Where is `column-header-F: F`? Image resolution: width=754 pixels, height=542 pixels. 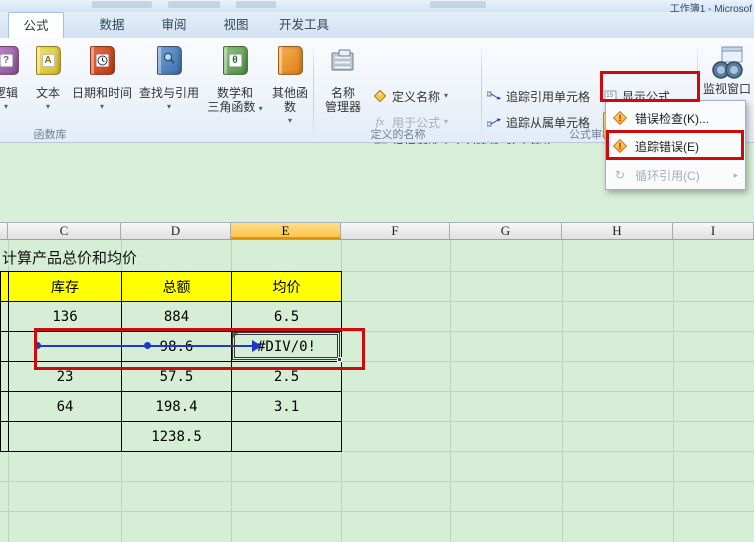 column-header-F: F is located at coordinates (395, 231).